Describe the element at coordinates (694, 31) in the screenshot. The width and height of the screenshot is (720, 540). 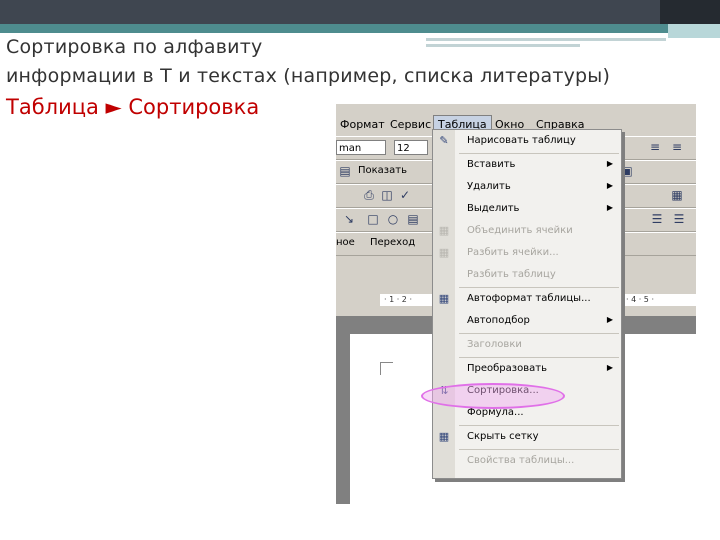
I see `slide-top-light-block` at that location.